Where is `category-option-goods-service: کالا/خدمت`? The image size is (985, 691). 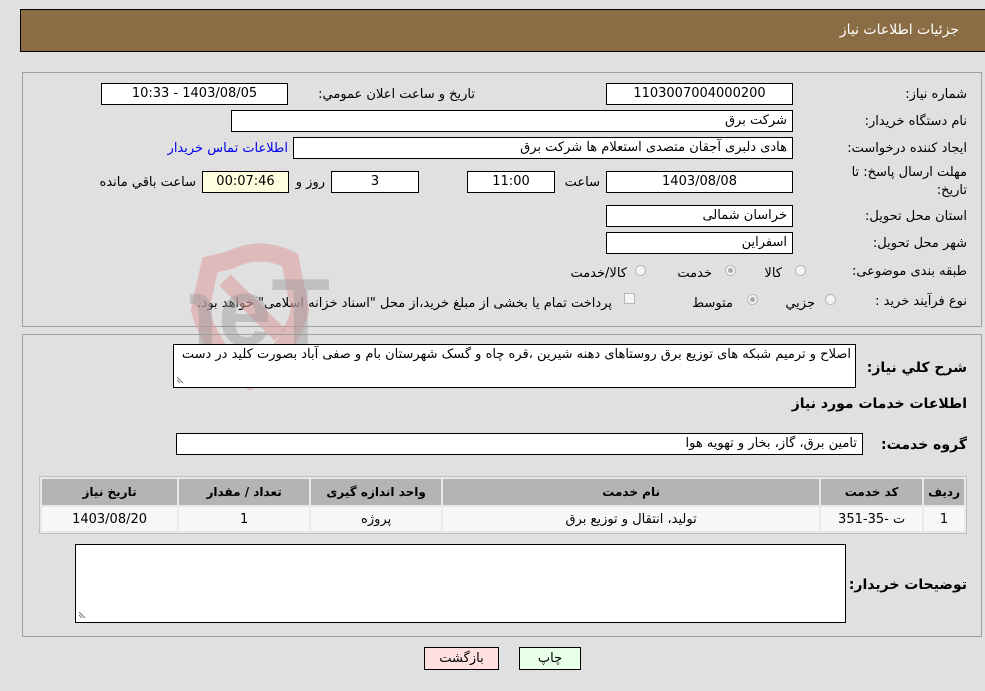 category-option-goods-service: کالا/خدمت is located at coordinates (598, 273).